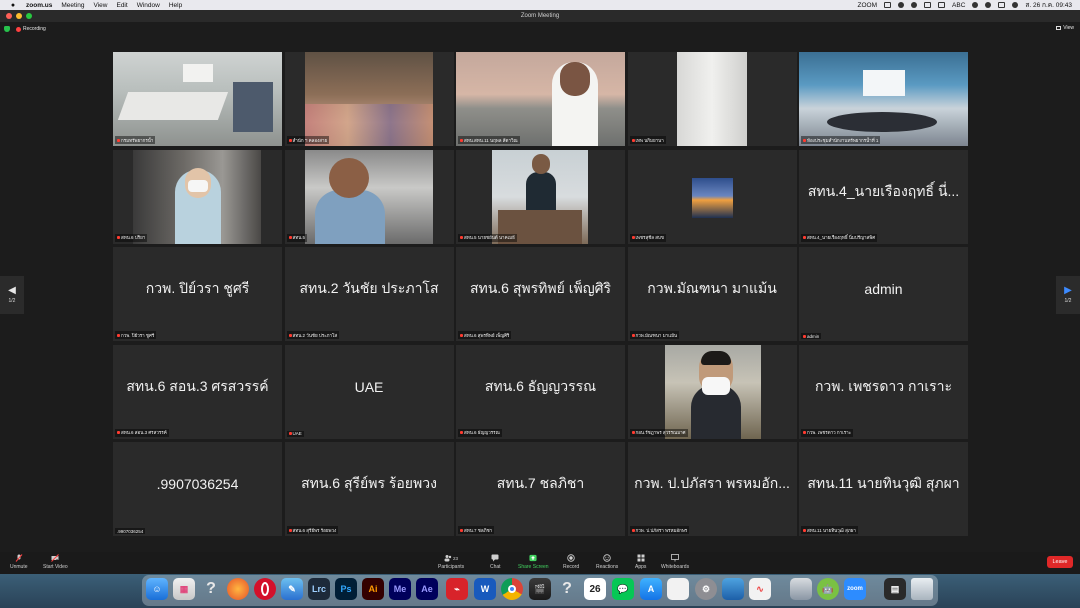  Describe the element at coordinates (828, 589) in the screenshot. I see `android-icon: 🤖` at that location.